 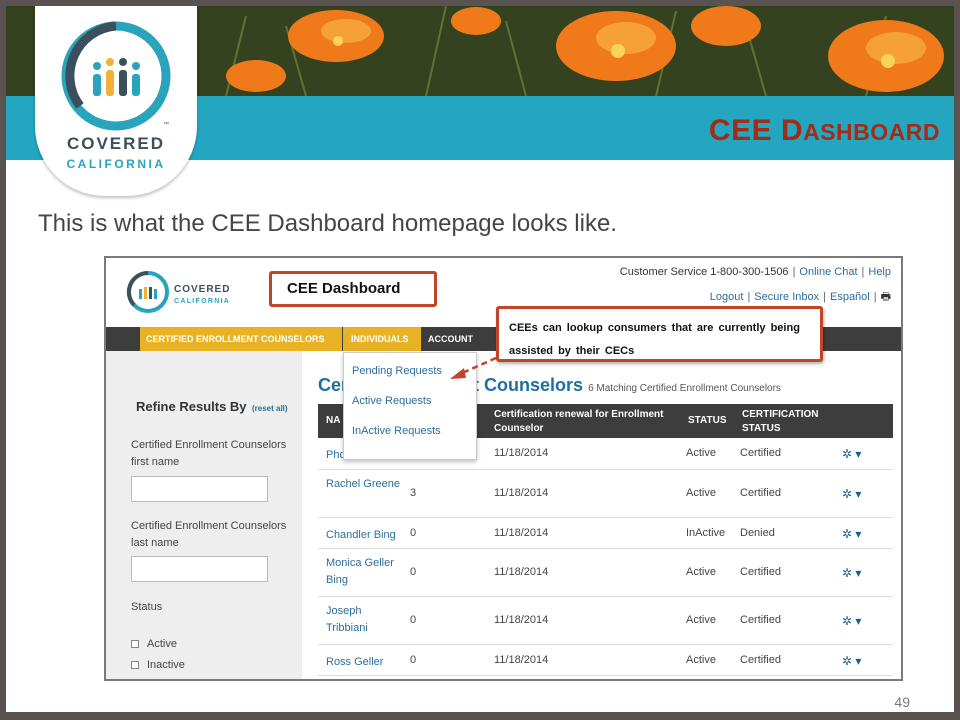 I want to click on customer-service-text: Customer Service 1-800-300-1506, so click(x=704, y=272).